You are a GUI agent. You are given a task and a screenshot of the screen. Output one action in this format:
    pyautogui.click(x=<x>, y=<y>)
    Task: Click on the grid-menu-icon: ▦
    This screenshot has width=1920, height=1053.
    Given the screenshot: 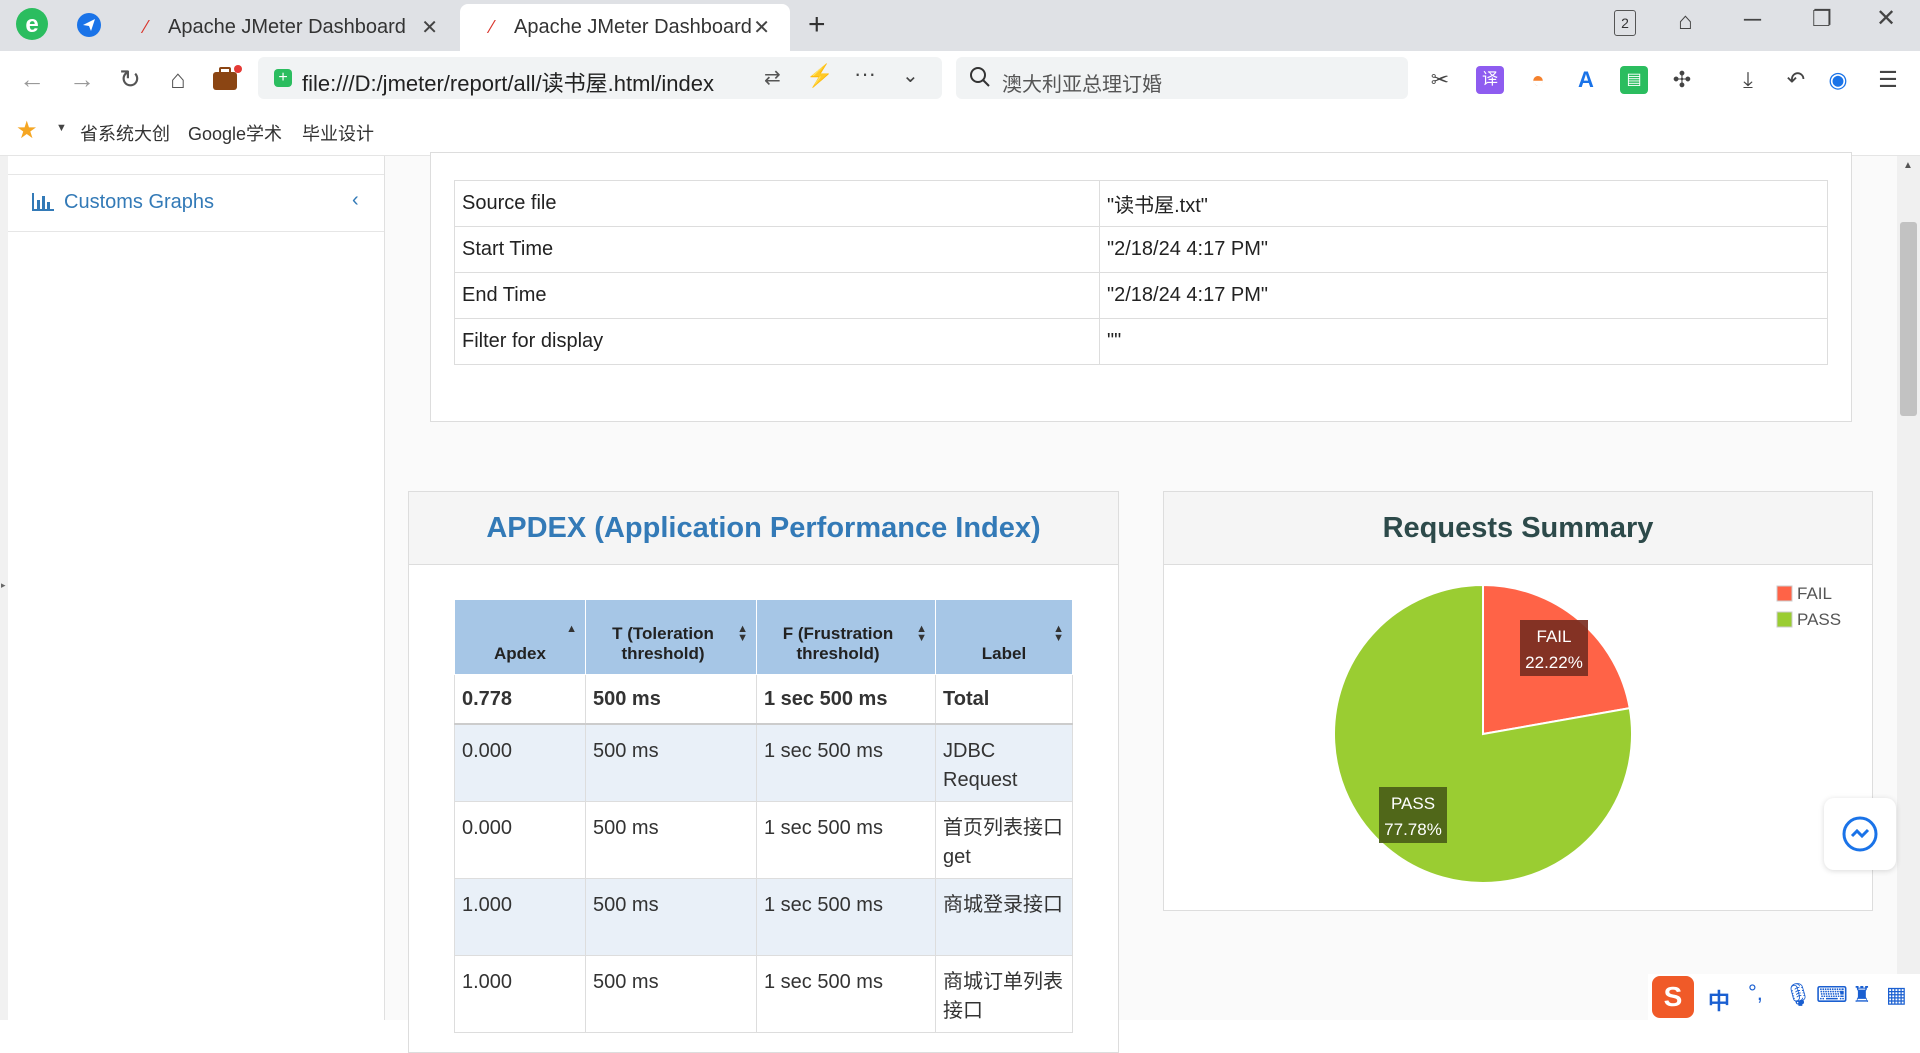 What is the action you would take?
    pyautogui.click(x=1896, y=995)
    